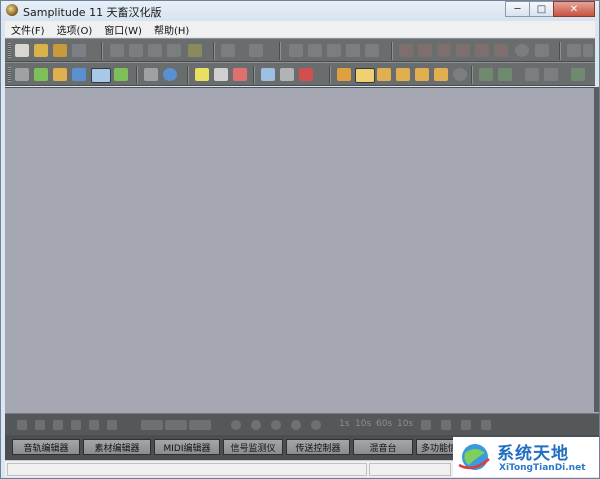 The width and height of the screenshot is (600, 479). What do you see at coordinates (174, 50) in the screenshot?
I see `paste-special-icon` at bounding box center [174, 50].